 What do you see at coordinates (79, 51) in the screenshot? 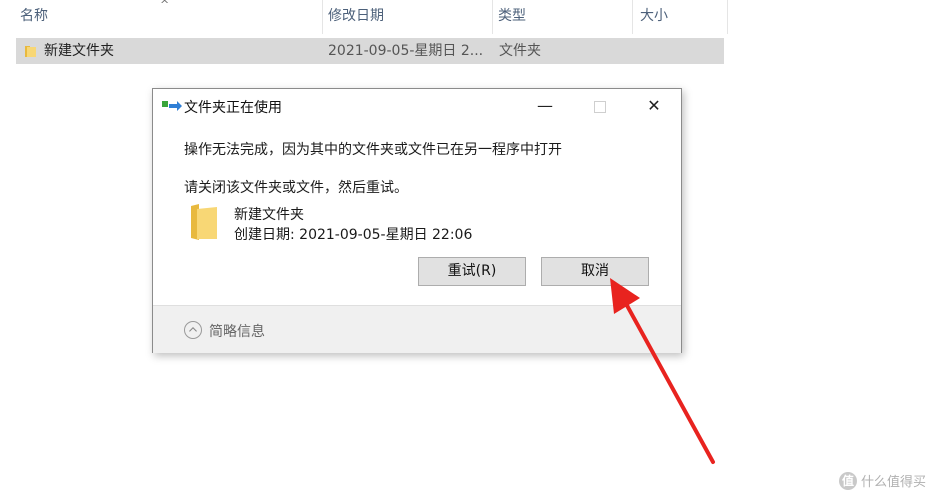
I see `file-name: 新建文件夹` at bounding box center [79, 51].